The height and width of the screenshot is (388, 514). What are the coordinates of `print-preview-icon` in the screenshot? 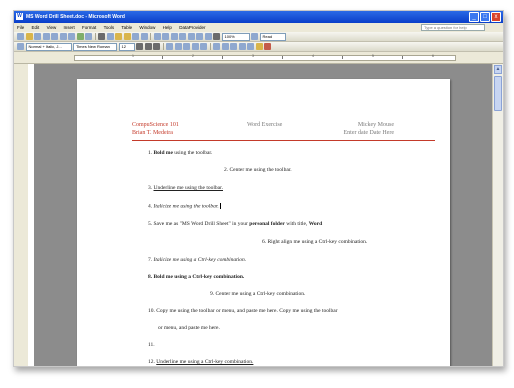 It's located at (71, 36).